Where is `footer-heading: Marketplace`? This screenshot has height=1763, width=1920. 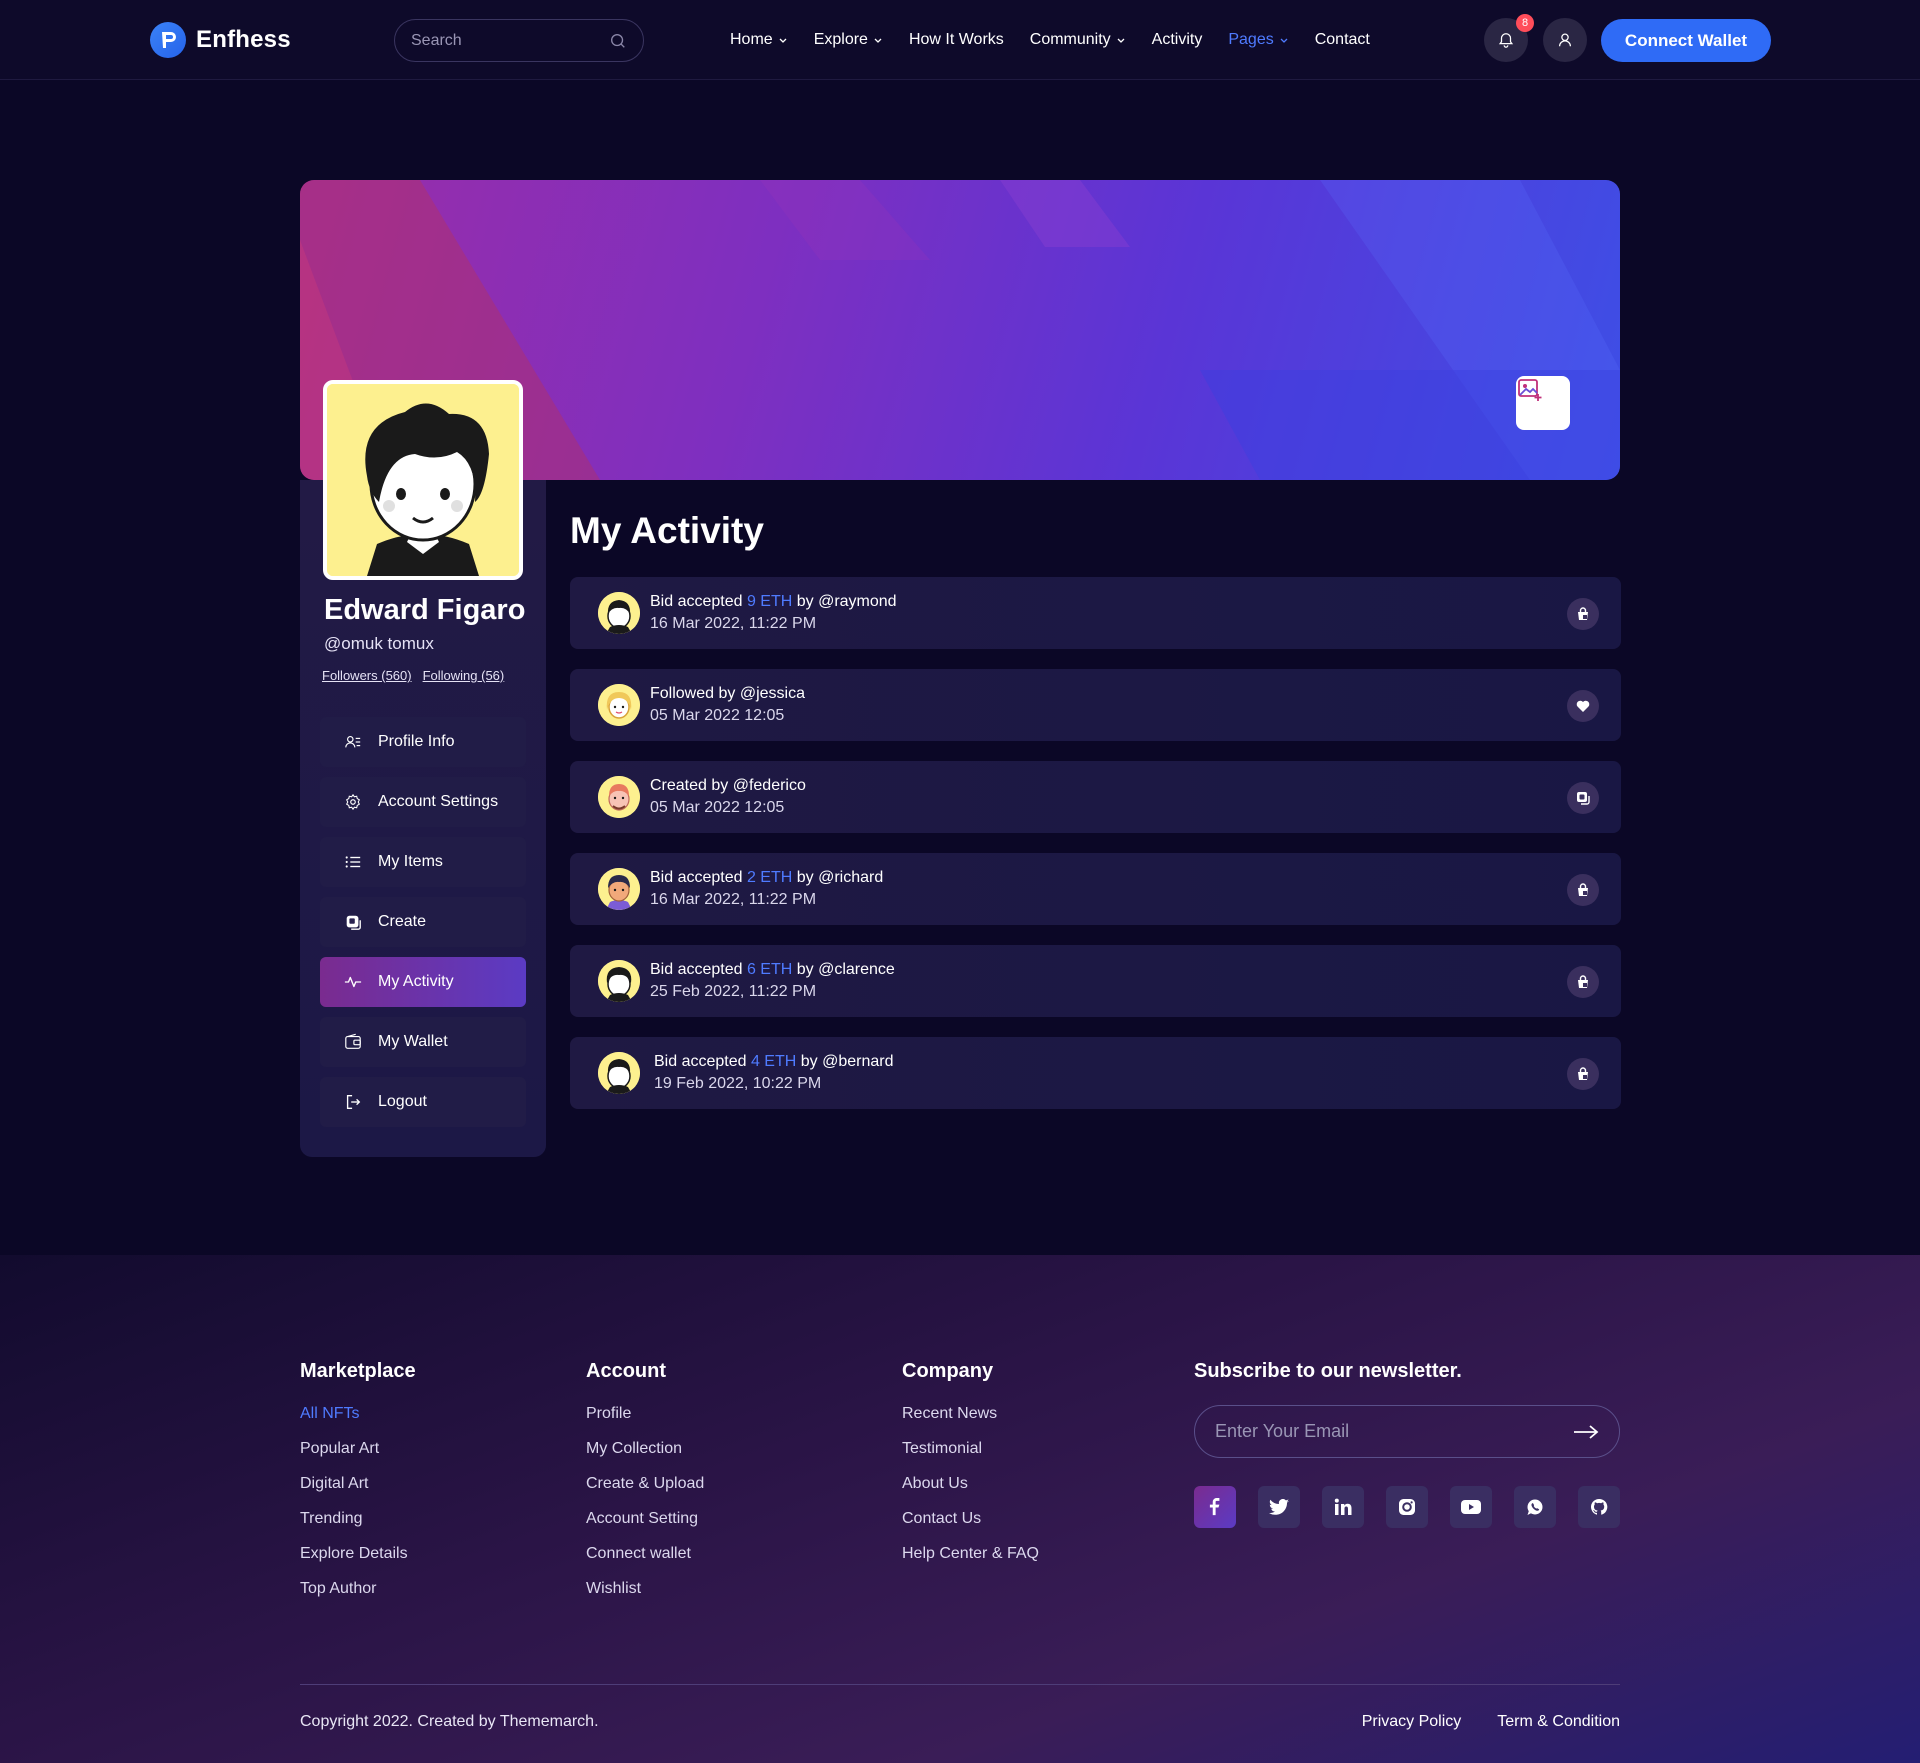
footer-heading: Marketplace is located at coordinates (358, 1371).